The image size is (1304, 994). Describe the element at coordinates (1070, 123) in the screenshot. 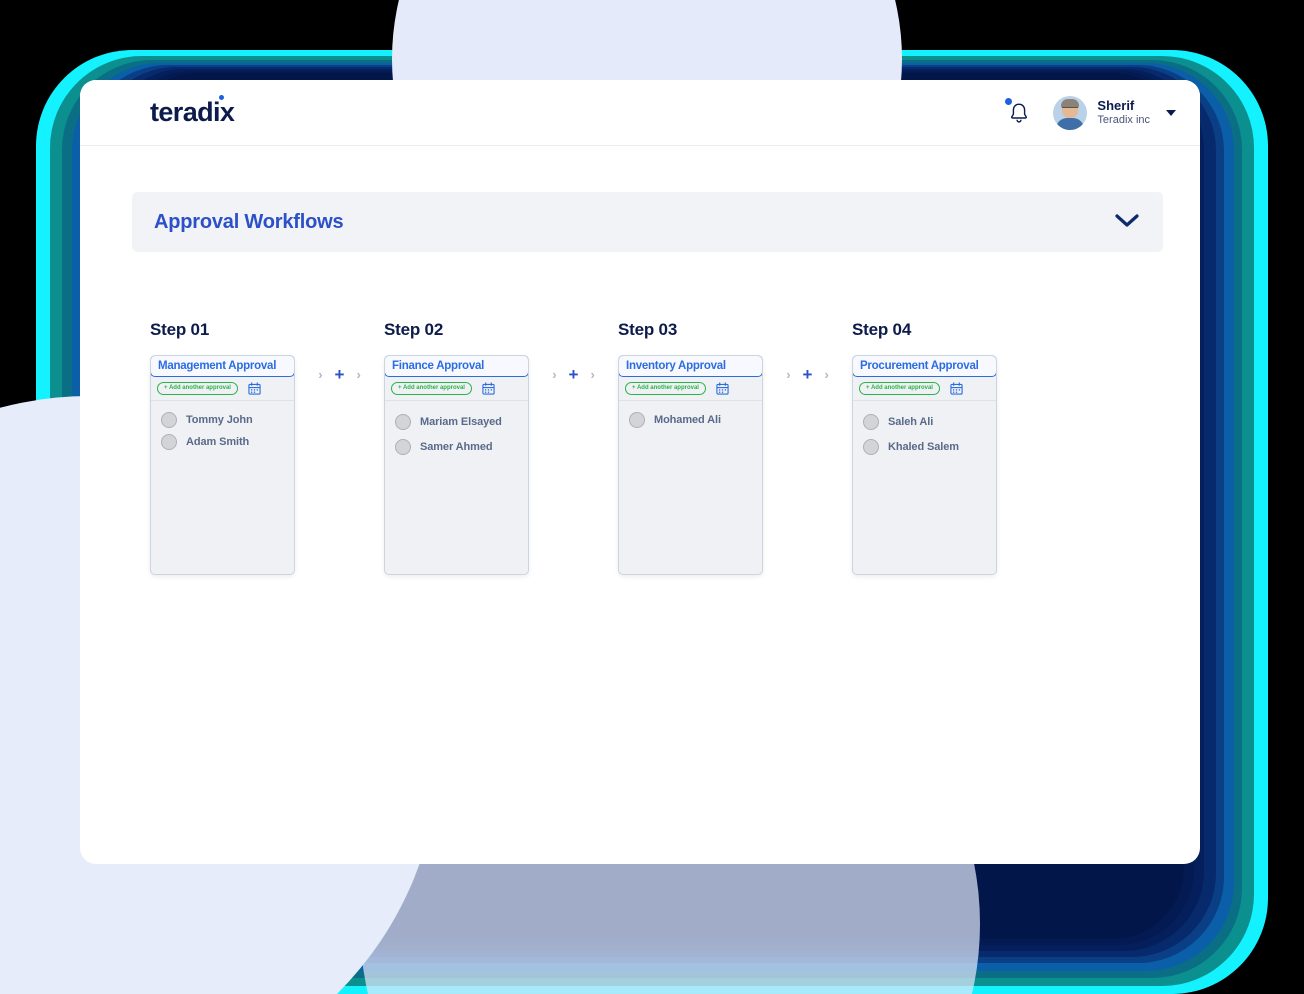

I see `avatar-shirt` at that location.